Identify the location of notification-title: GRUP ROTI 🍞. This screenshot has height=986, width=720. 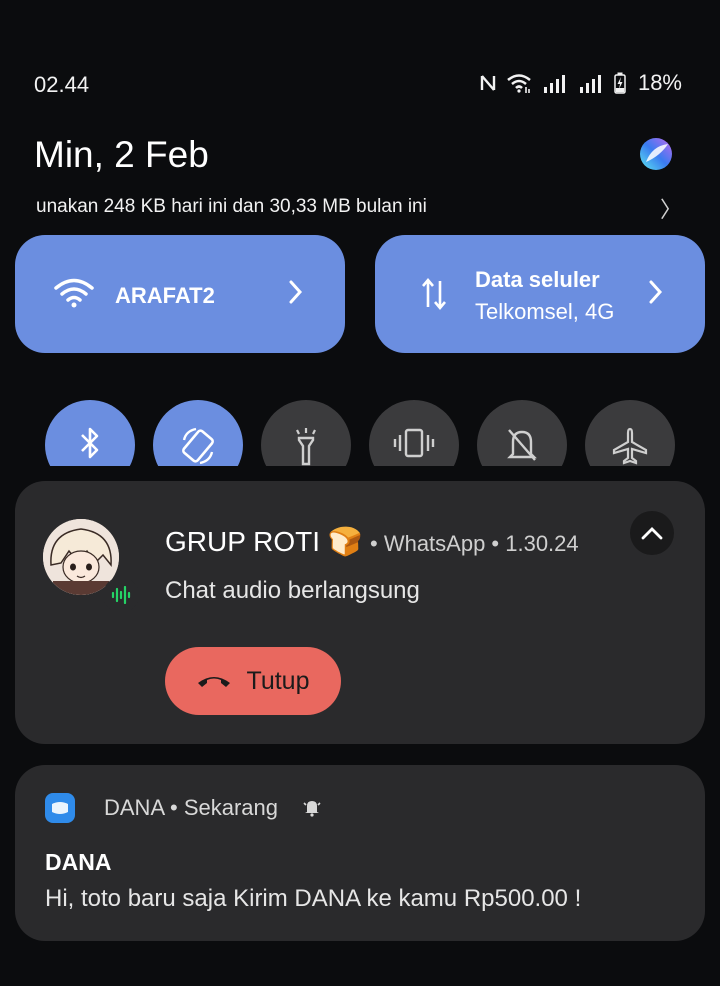
(264, 541).